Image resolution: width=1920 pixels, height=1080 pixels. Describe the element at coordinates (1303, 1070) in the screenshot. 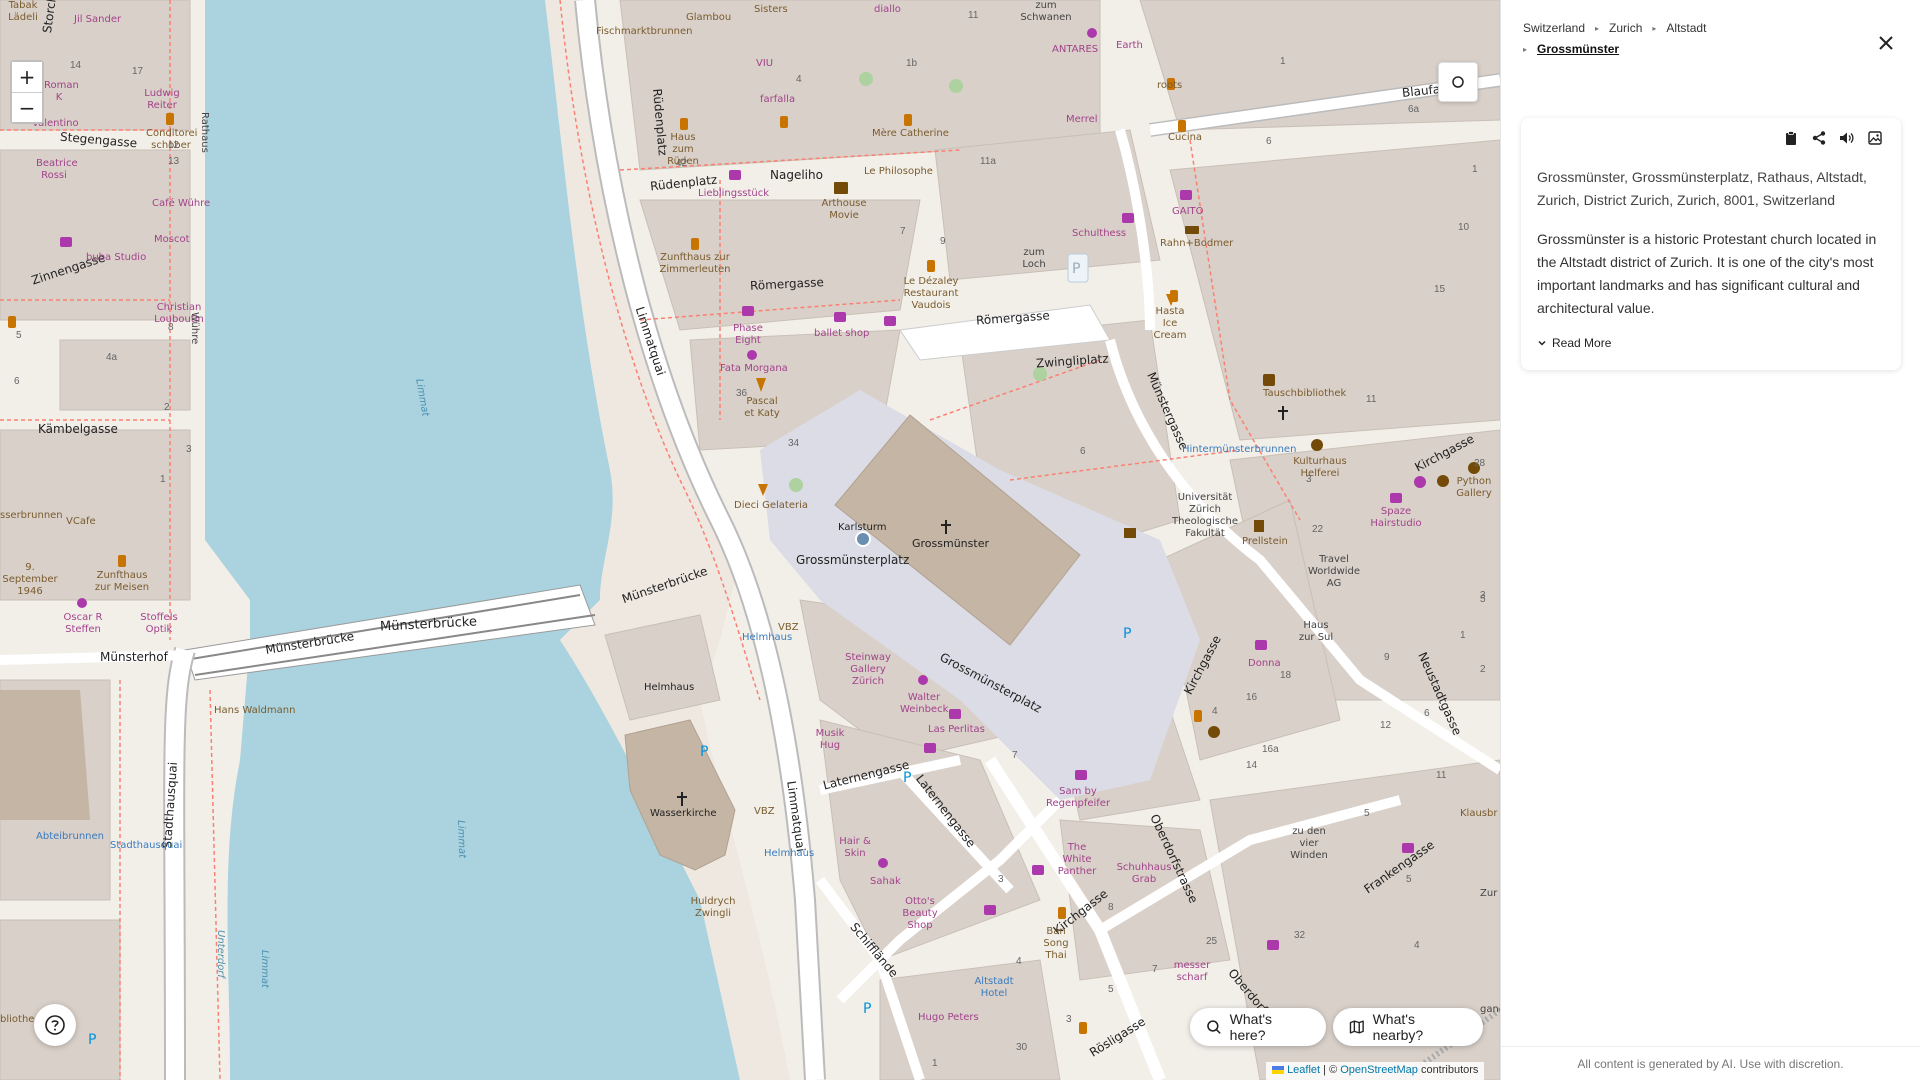

I see `leaflet-link: Leaflet` at that location.